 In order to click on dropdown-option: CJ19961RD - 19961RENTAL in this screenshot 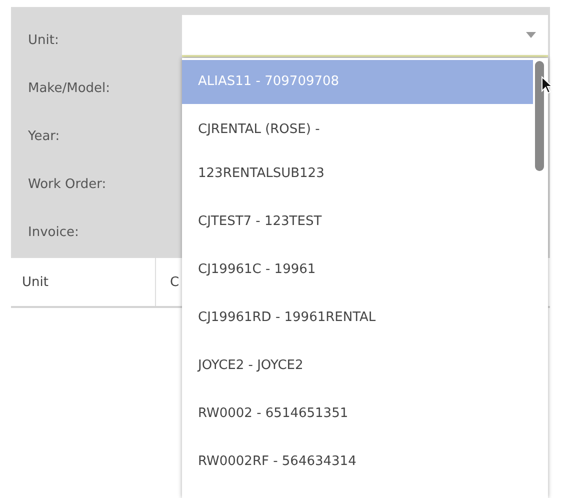, I will do `click(357, 318)`.